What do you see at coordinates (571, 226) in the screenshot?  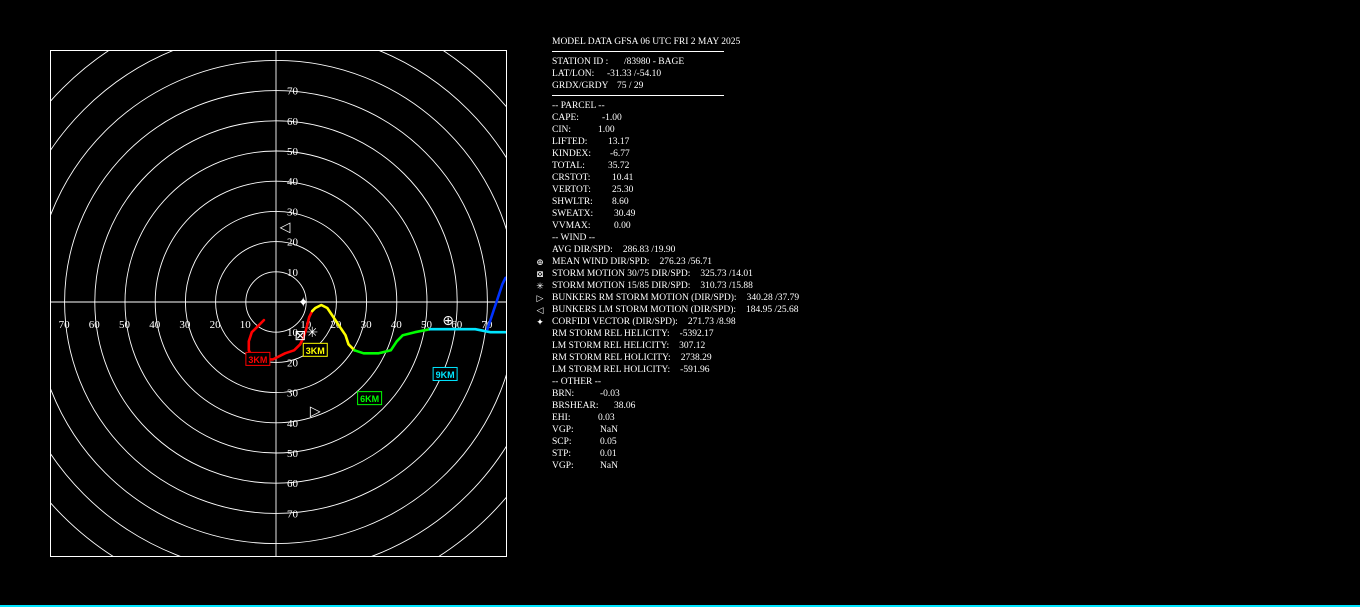 I see `parcel-param-label: VVMAX:` at bounding box center [571, 226].